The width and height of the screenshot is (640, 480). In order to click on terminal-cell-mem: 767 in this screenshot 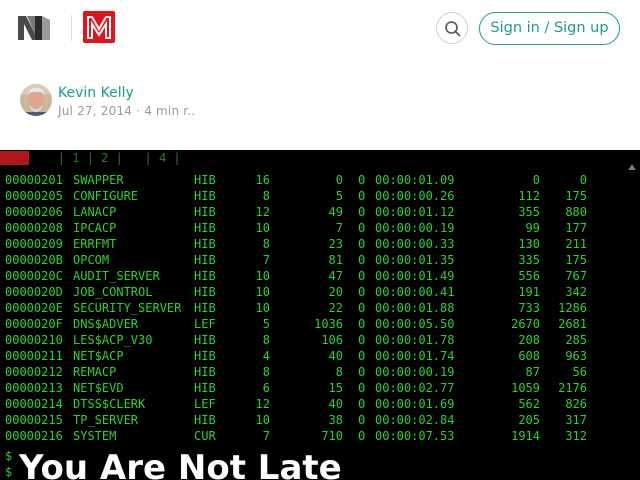, I will do `click(576, 276)`.